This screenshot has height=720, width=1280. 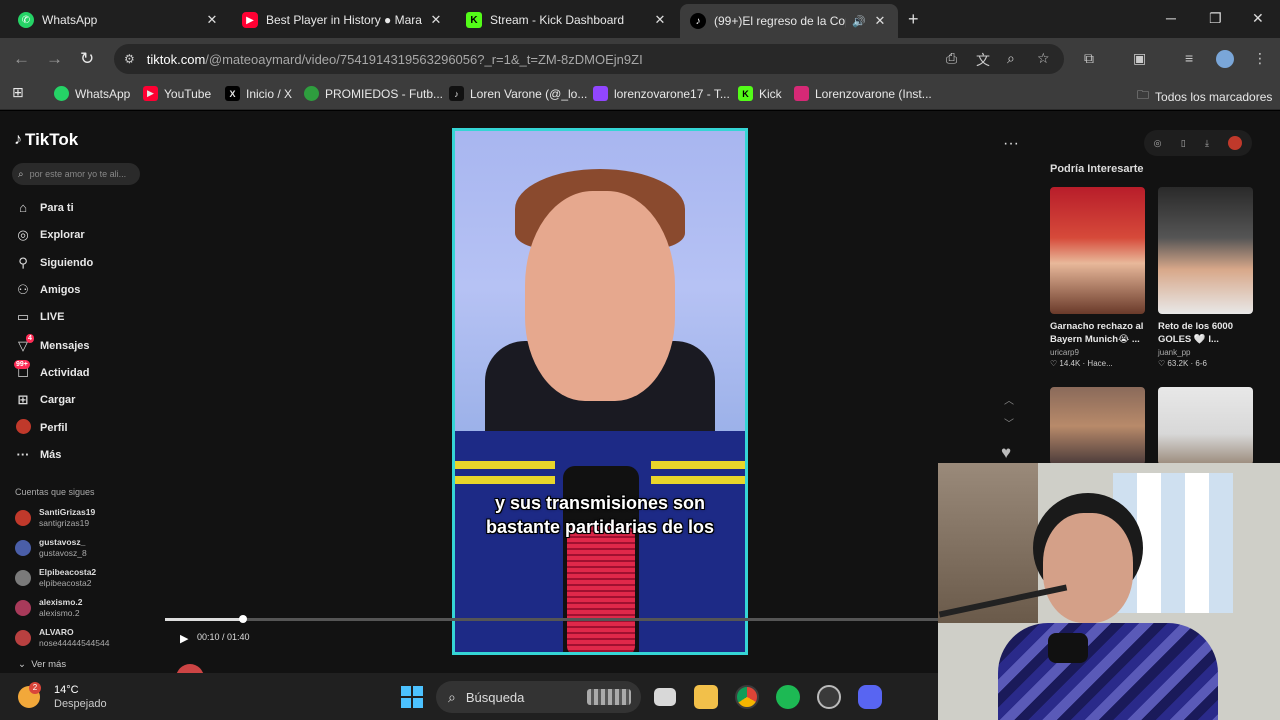 What do you see at coordinates (1189, 58) in the screenshot?
I see `media-controls-icon: ≡` at bounding box center [1189, 58].